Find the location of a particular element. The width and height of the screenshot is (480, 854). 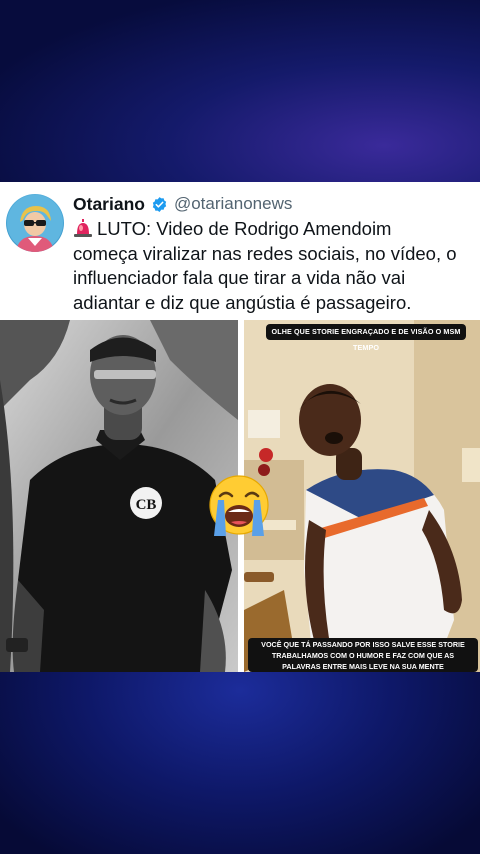

loudly-crying-face-icon is located at coordinates (239, 506).